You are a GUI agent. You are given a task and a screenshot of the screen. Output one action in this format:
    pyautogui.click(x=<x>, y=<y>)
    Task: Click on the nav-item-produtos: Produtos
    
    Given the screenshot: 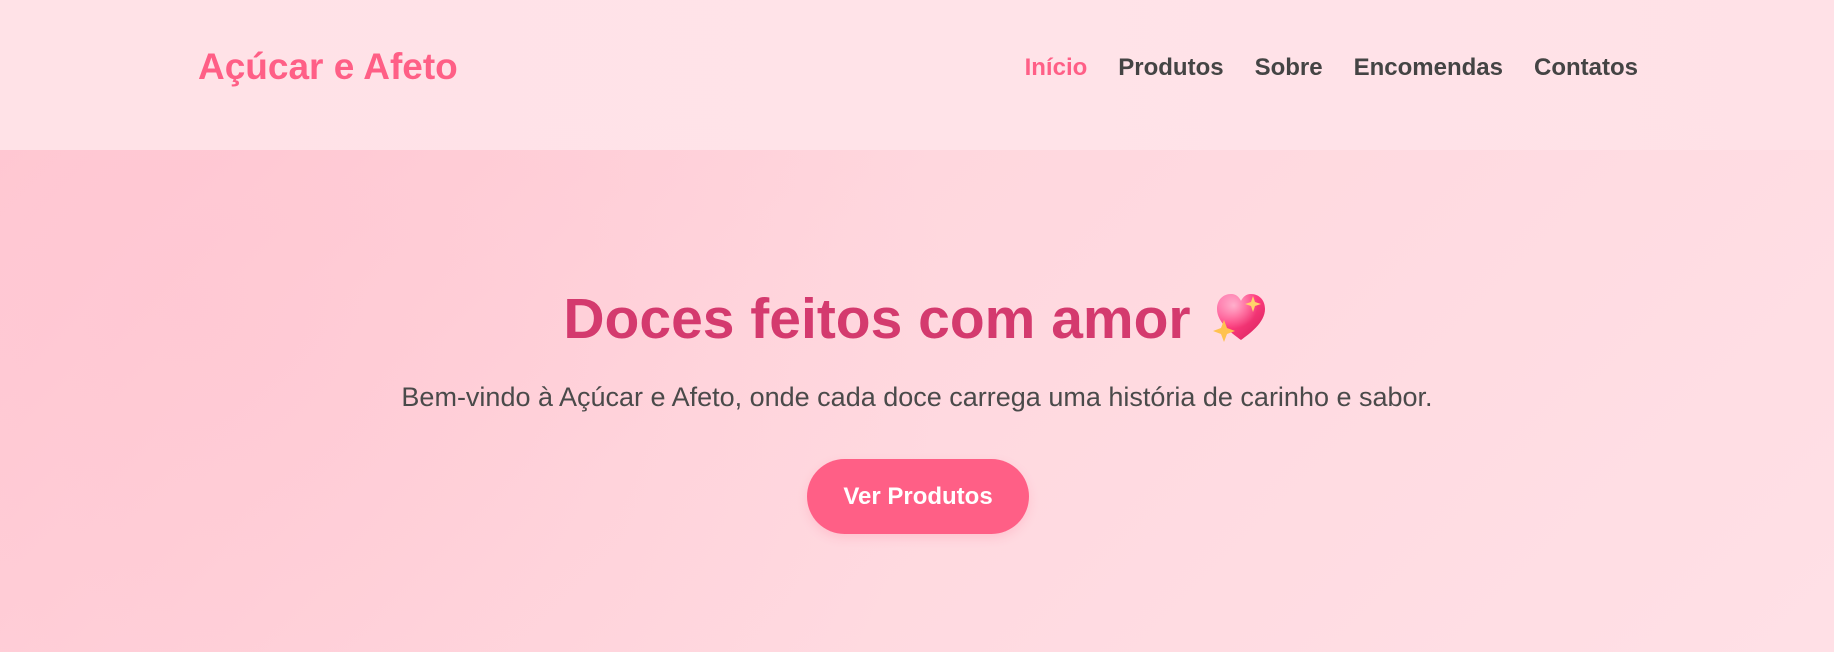 What is the action you would take?
    pyautogui.click(x=1170, y=68)
    